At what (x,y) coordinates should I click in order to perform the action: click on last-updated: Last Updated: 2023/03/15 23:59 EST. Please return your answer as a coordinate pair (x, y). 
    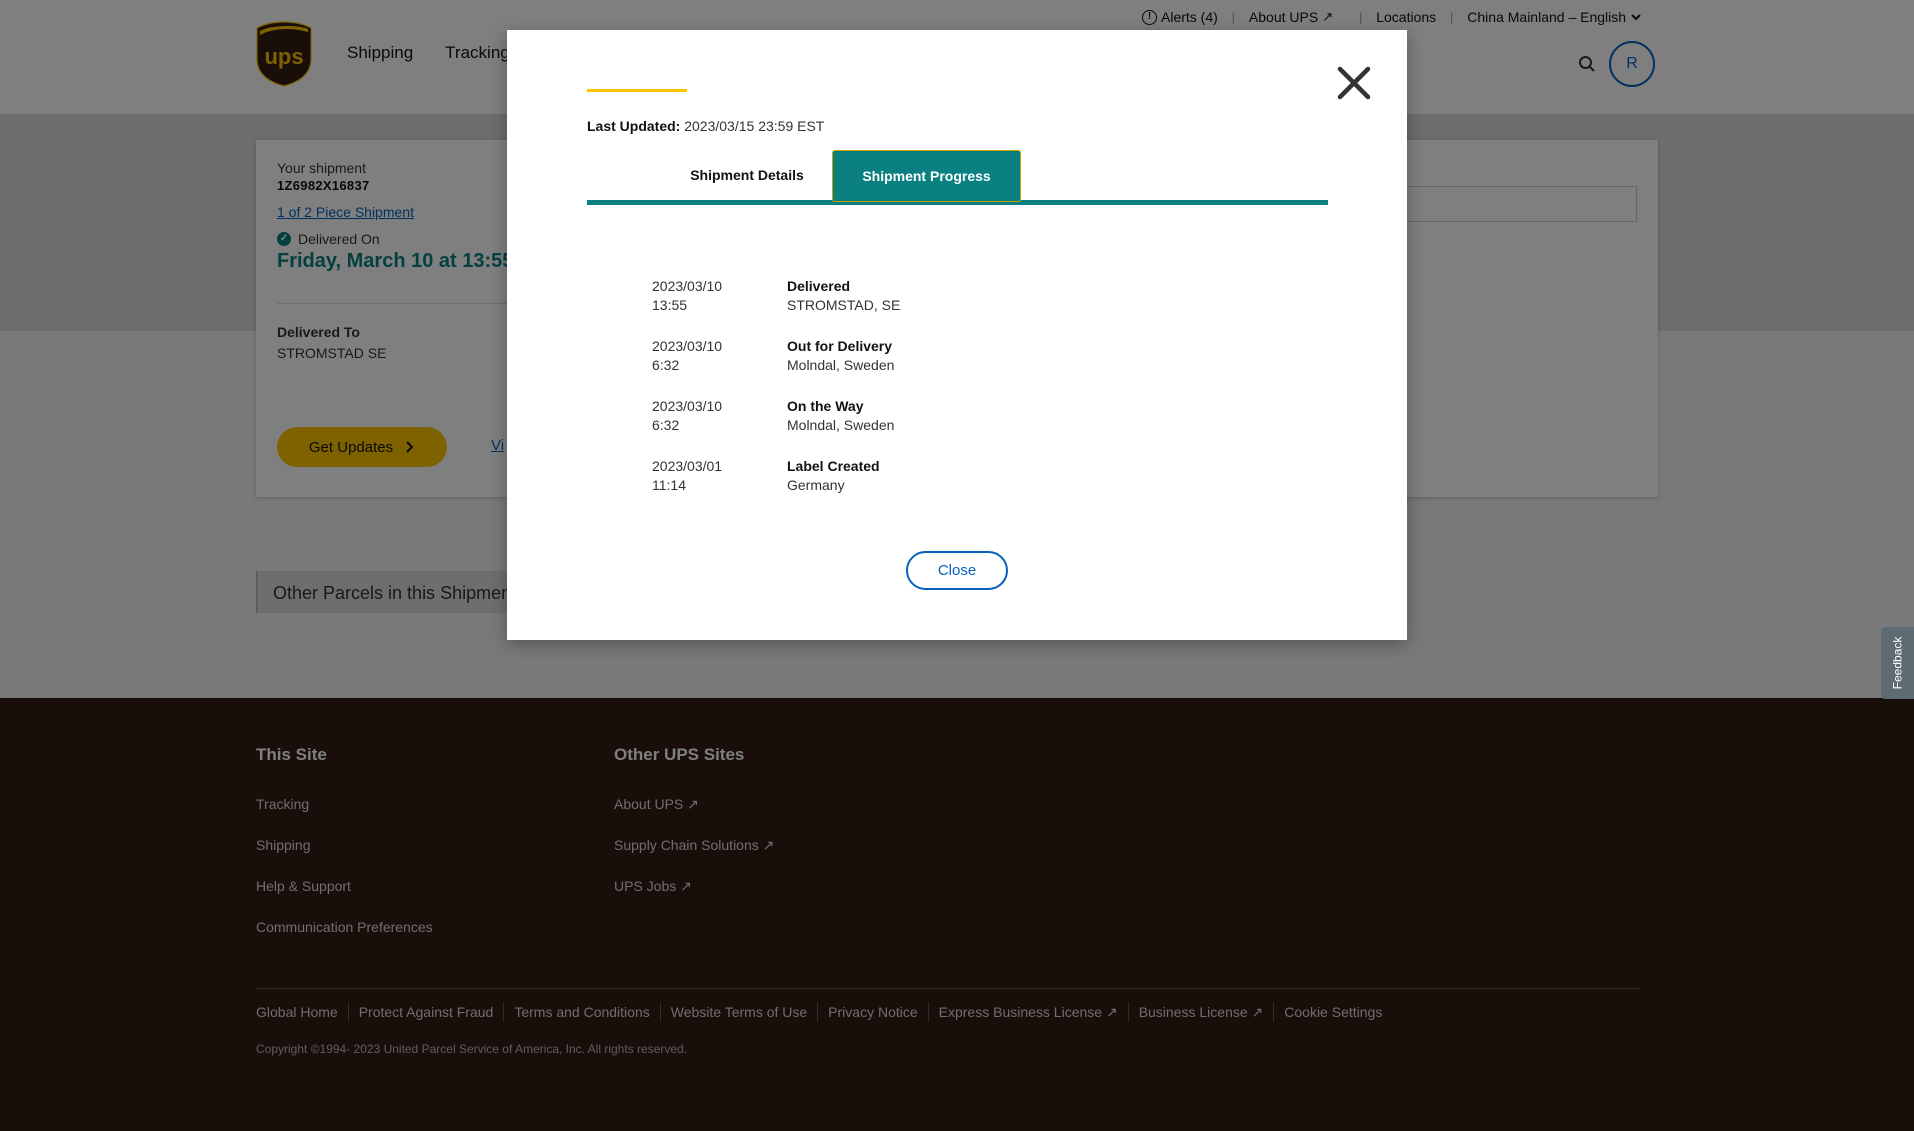
    Looking at the image, I should click on (705, 126).